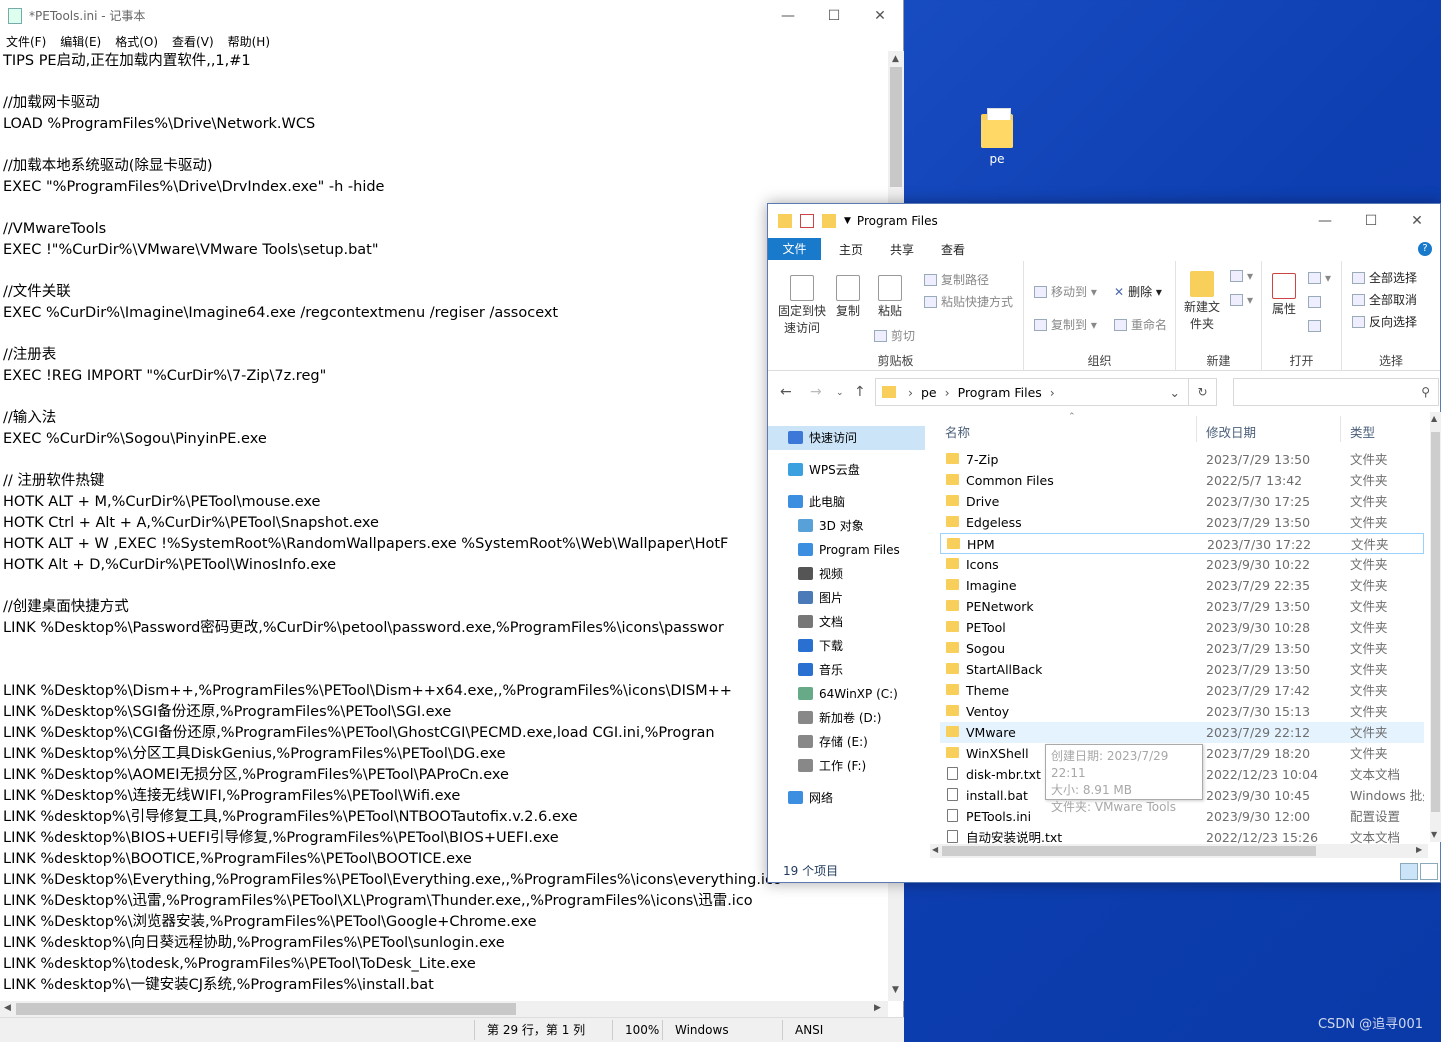 This screenshot has width=1441, height=1042. I want to click on new-folder-quick-icon, so click(829, 221).